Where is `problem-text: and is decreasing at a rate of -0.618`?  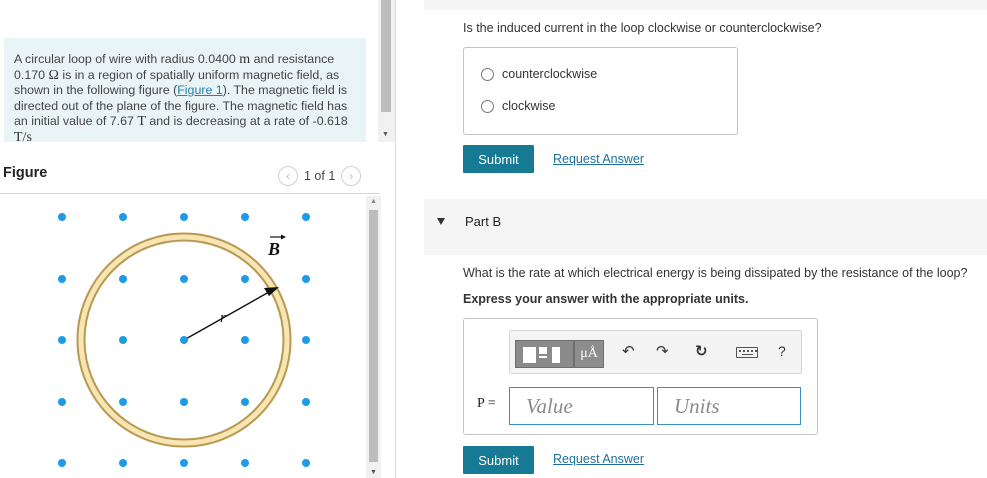
problem-text: and is decreasing at a rate of -0.618 is located at coordinates (248, 121).